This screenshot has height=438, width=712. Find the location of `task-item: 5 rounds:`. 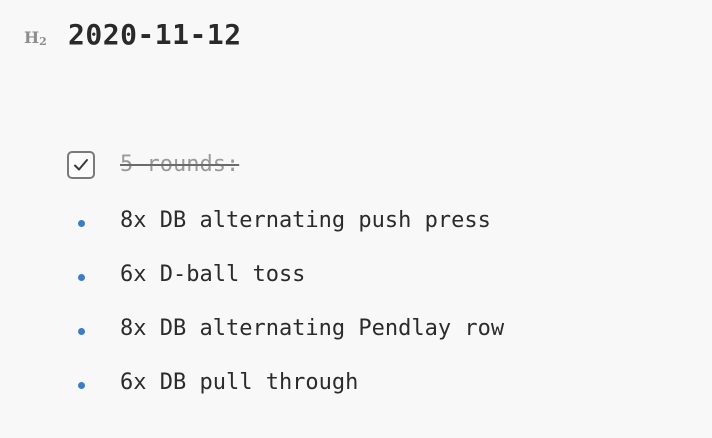

task-item: 5 rounds: is located at coordinates (356, 166).